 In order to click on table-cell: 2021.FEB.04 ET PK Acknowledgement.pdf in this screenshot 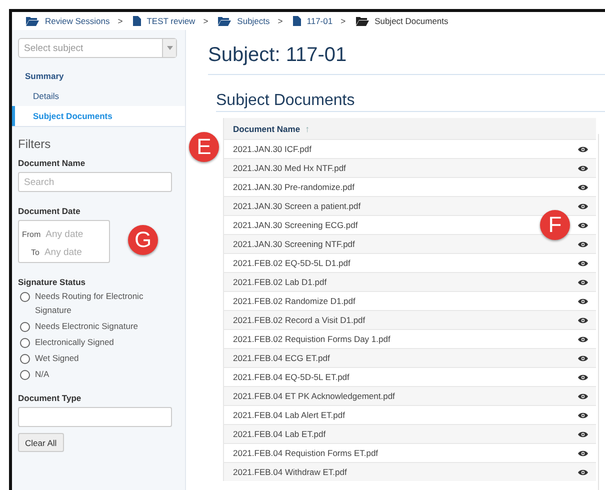, I will do `click(314, 396)`.